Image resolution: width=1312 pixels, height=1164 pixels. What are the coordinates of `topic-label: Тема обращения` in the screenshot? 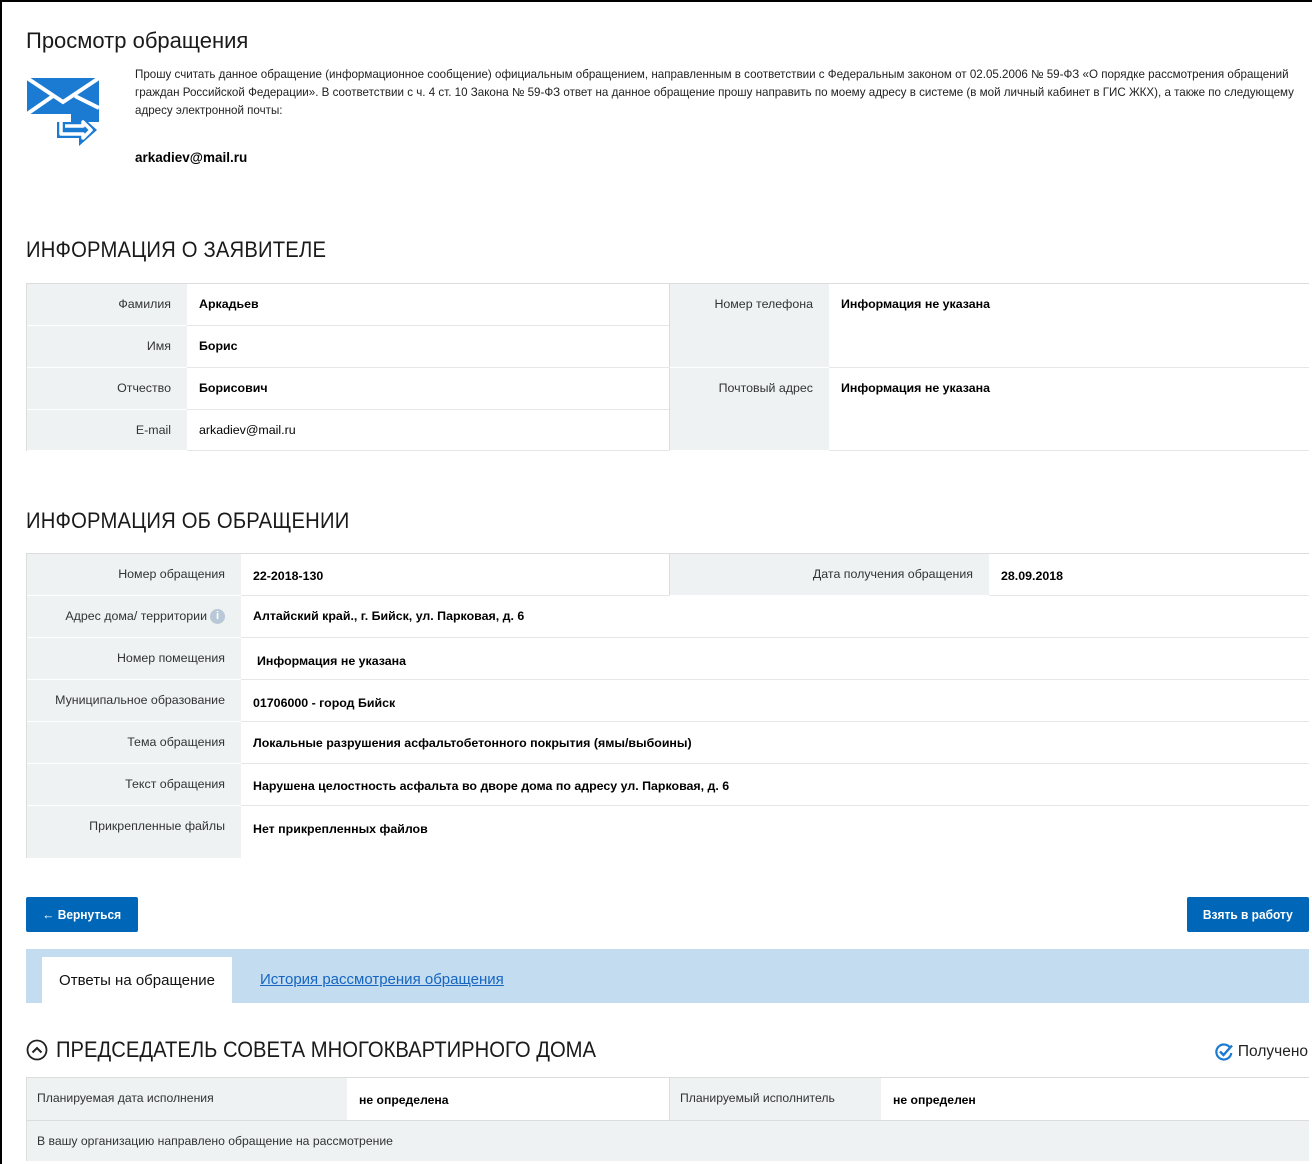 It's located at (134, 743).